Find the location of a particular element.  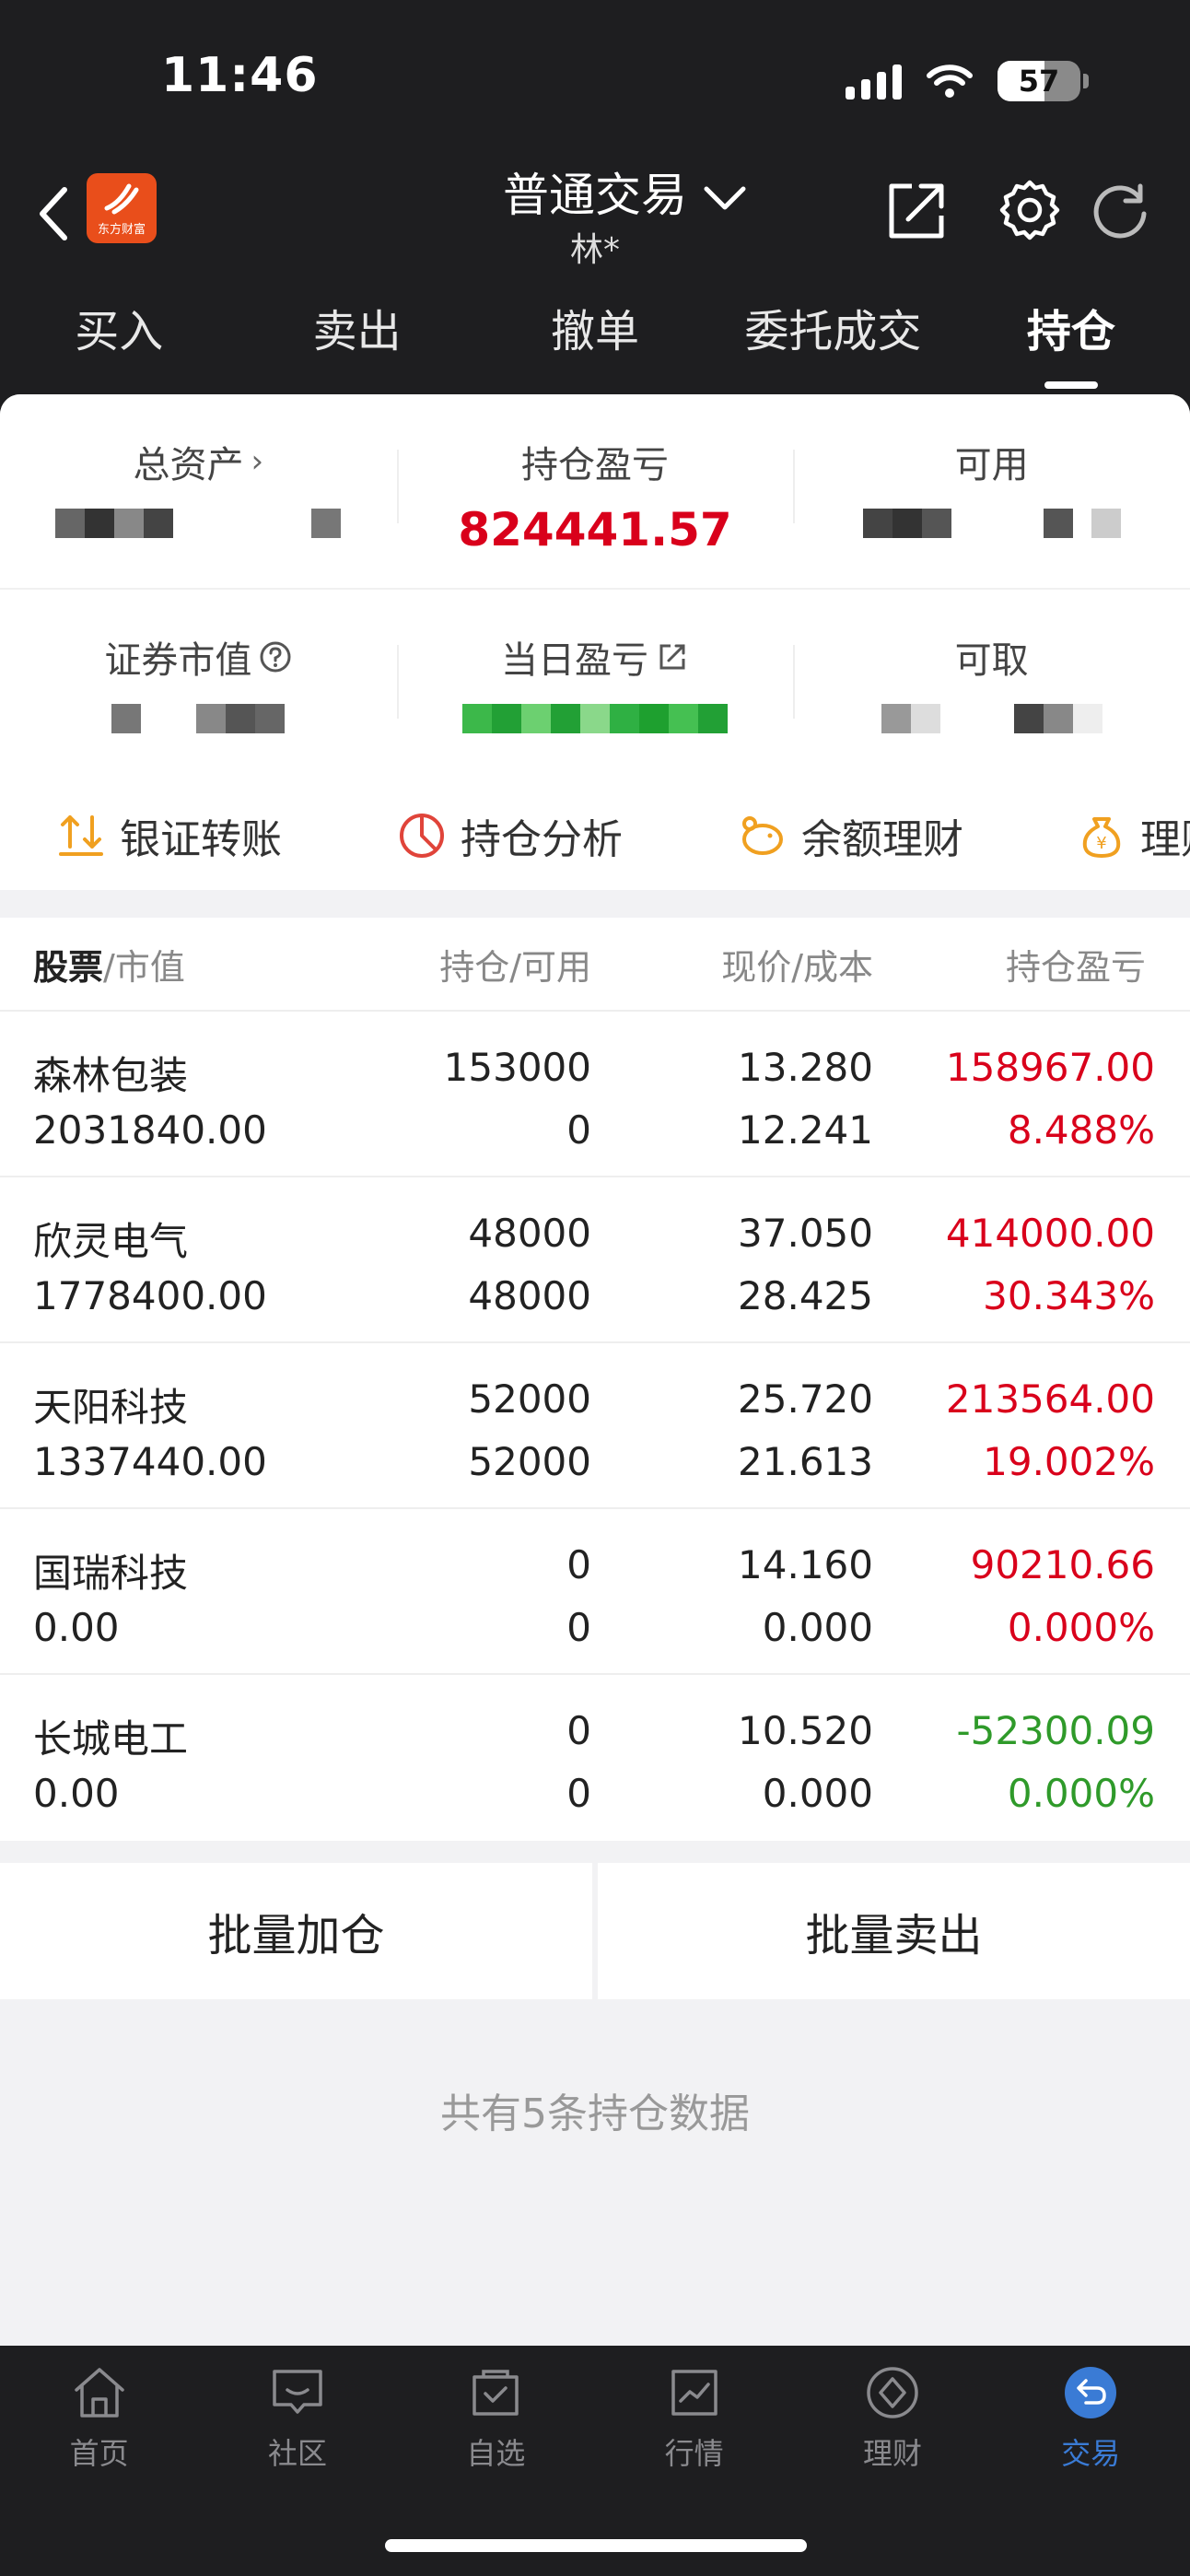

transfer-icon is located at coordinates (81, 835).